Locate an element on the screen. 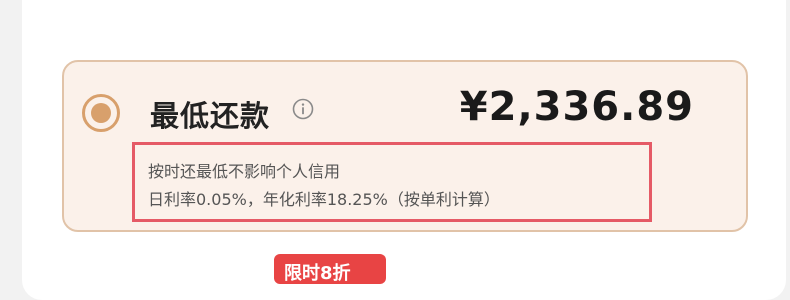 Image resolution: width=790 pixels, height=300 pixels. radio-selected-dot is located at coordinates (101, 113).